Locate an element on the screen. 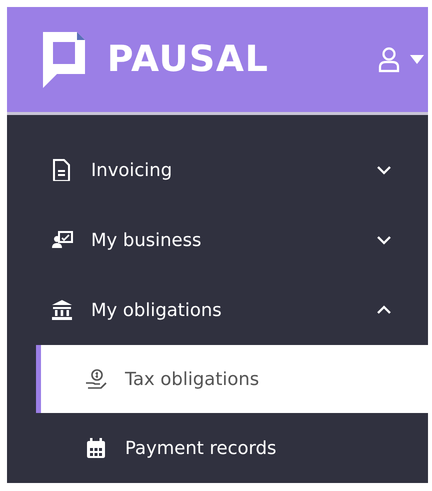 This screenshot has height=491, width=432. submenu-item: Payment records is located at coordinates (232, 448).